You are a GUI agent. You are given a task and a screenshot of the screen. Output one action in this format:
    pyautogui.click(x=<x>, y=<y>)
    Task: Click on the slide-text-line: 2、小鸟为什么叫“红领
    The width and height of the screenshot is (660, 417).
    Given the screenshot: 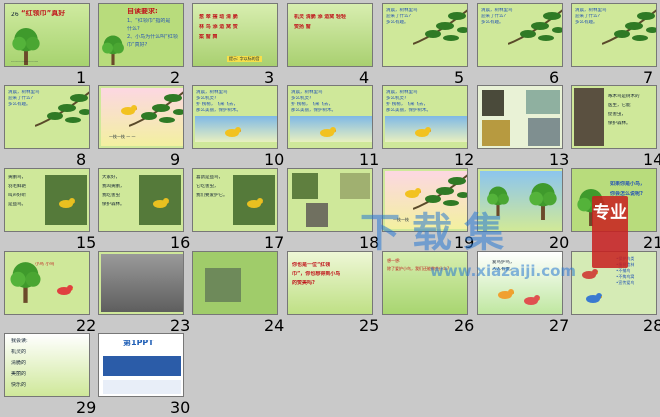 What is the action you would take?
    pyautogui.click(x=152, y=37)
    